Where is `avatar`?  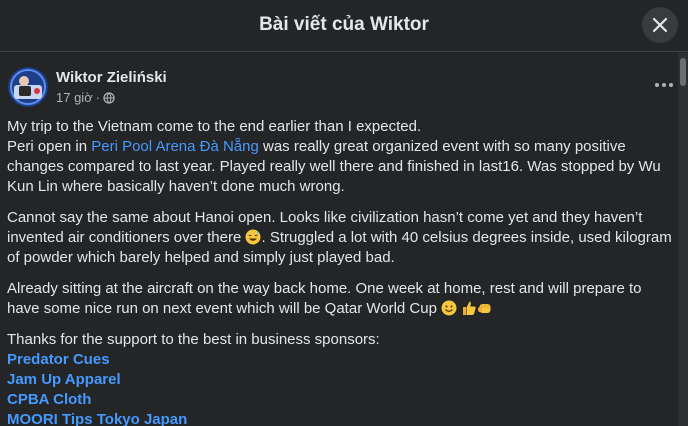 avatar is located at coordinates (28, 87).